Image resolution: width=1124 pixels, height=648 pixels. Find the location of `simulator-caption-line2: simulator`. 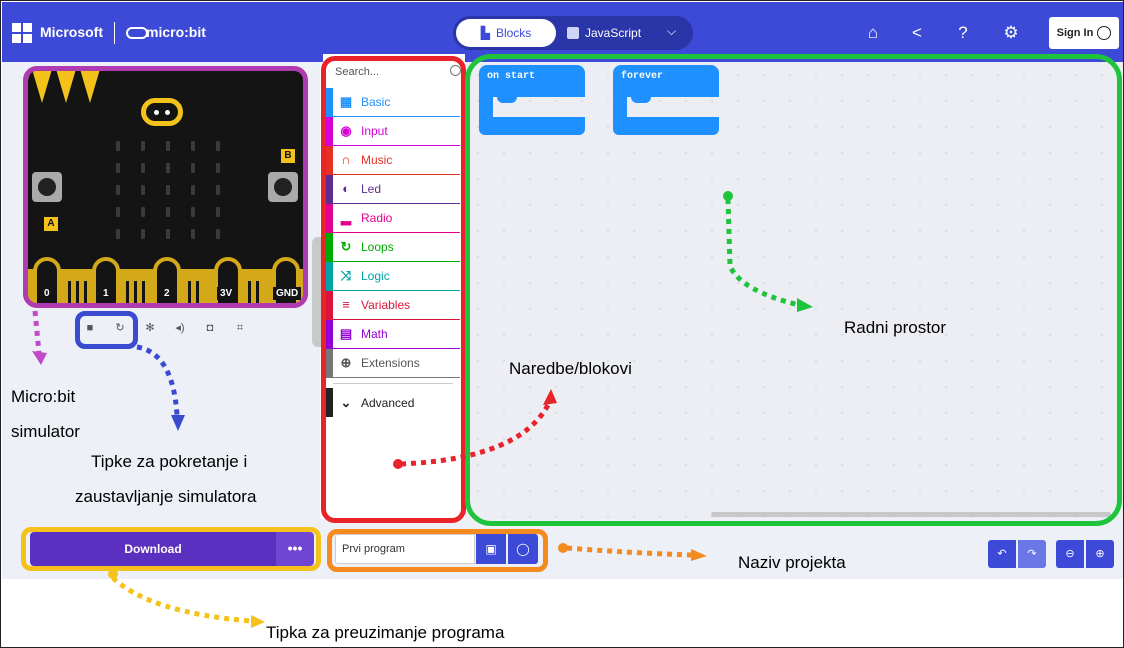

simulator-caption-line2: simulator is located at coordinates (45, 431).